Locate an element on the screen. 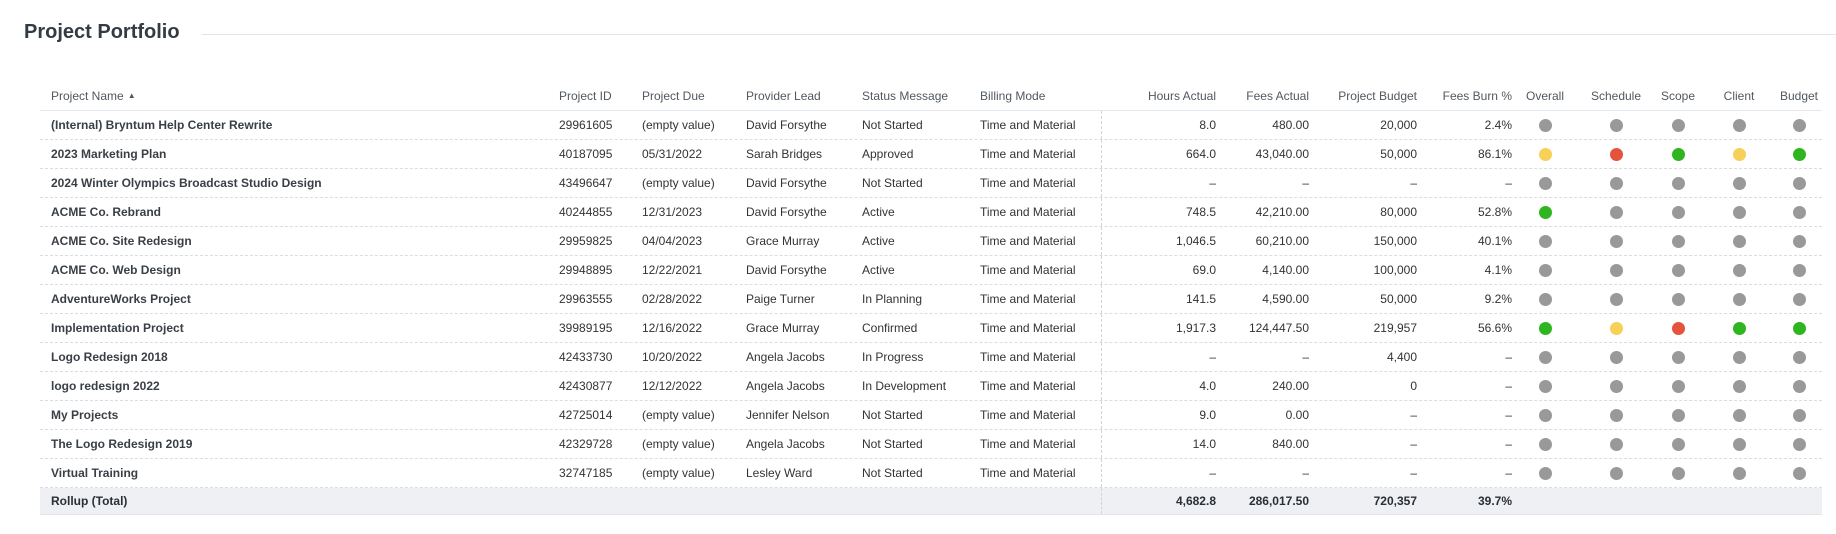 This screenshot has width=1836, height=534. total-budget: 720,357 is located at coordinates (1395, 501).